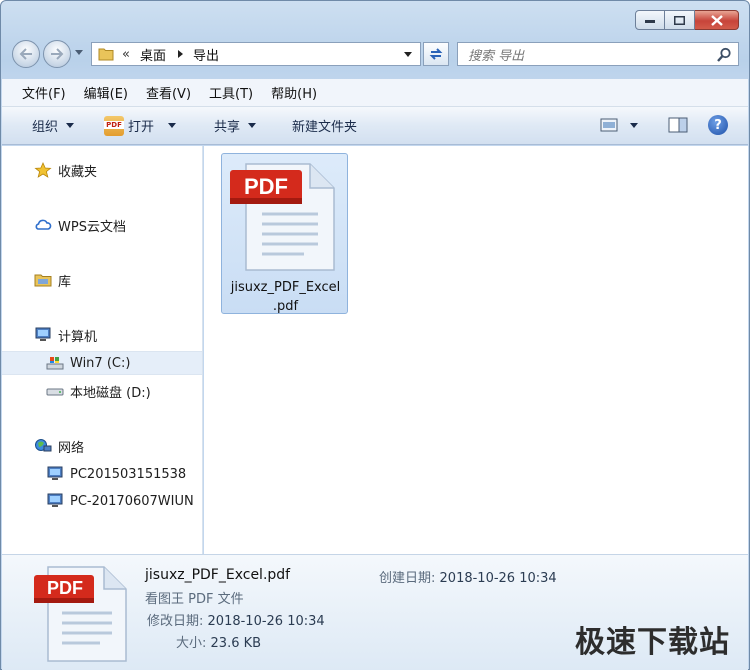  I want to click on file-item-pdf: PDF jisuxz_PDF_Excel .pdf, so click(284, 233).